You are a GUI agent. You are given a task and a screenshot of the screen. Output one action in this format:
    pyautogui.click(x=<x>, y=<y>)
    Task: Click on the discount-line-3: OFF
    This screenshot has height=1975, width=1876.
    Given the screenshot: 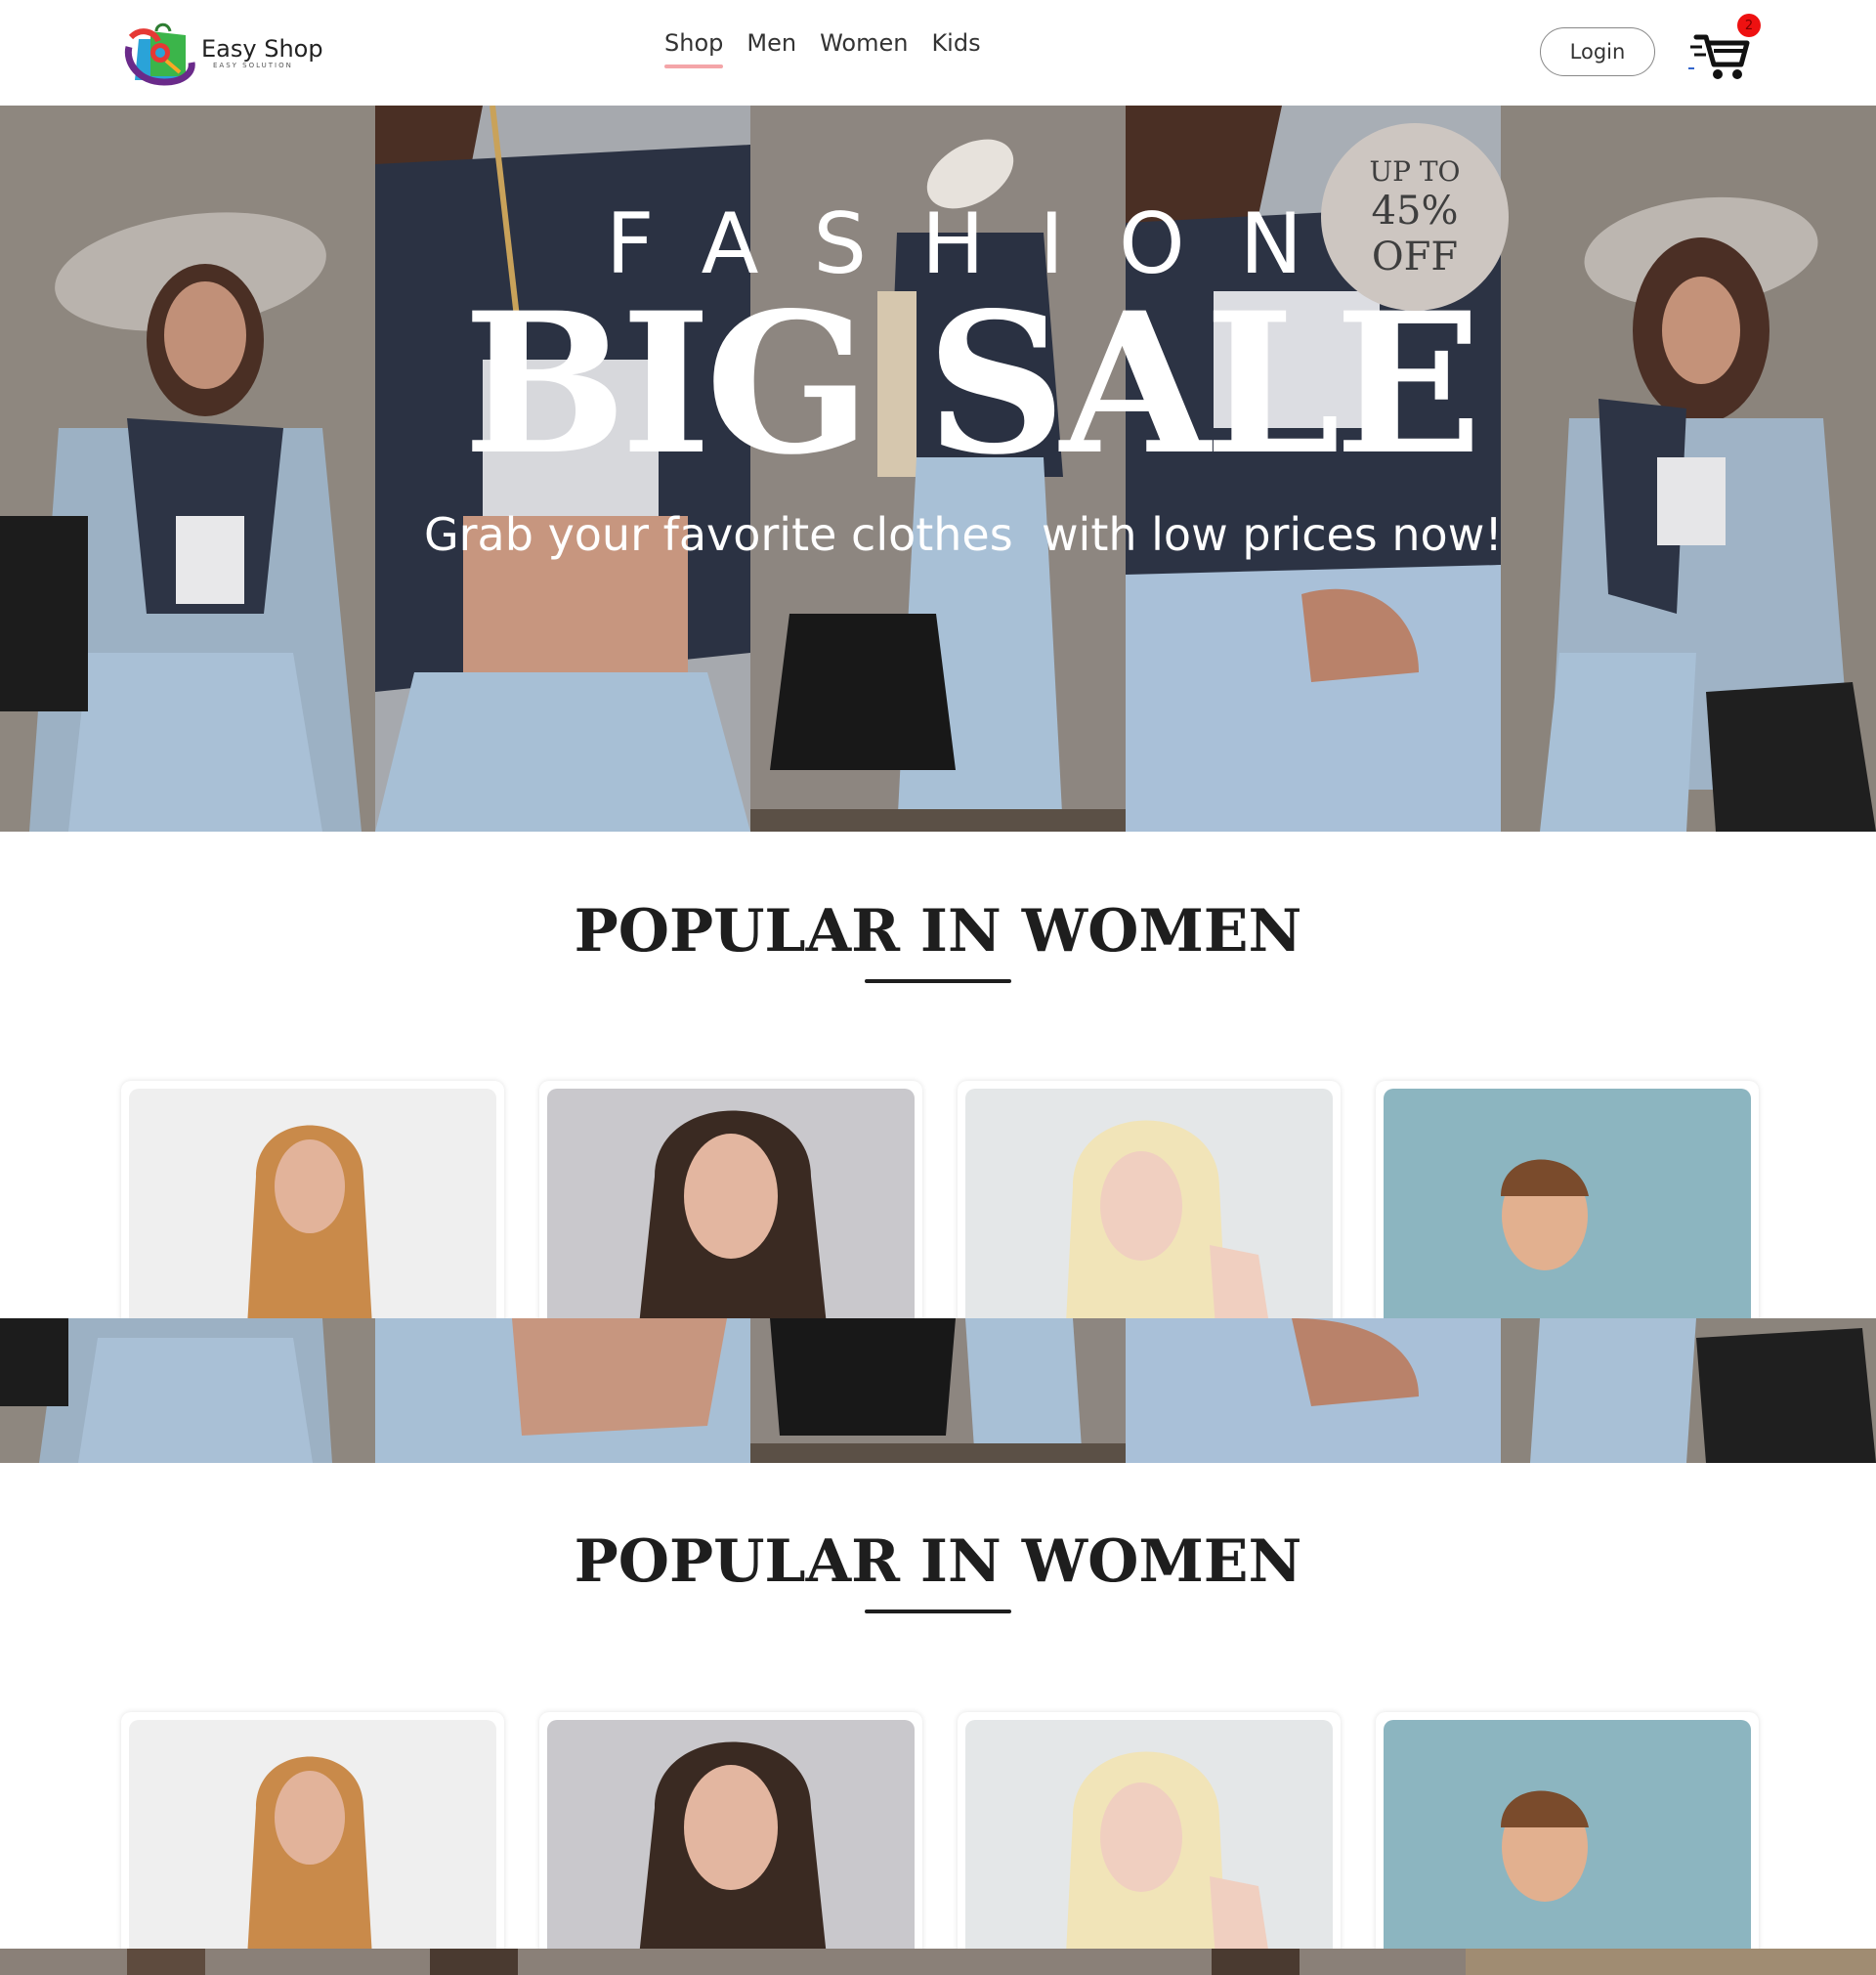 What is the action you would take?
    pyautogui.click(x=1415, y=257)
    